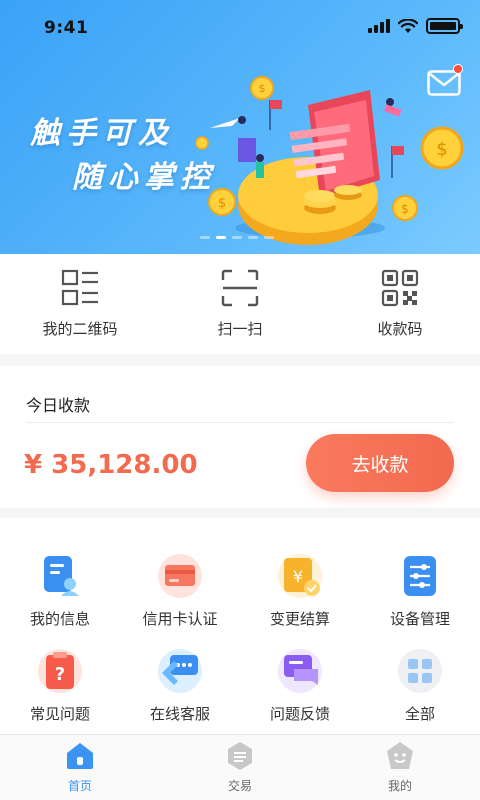  I want to click on profile-card-icon, so click(61, 576).